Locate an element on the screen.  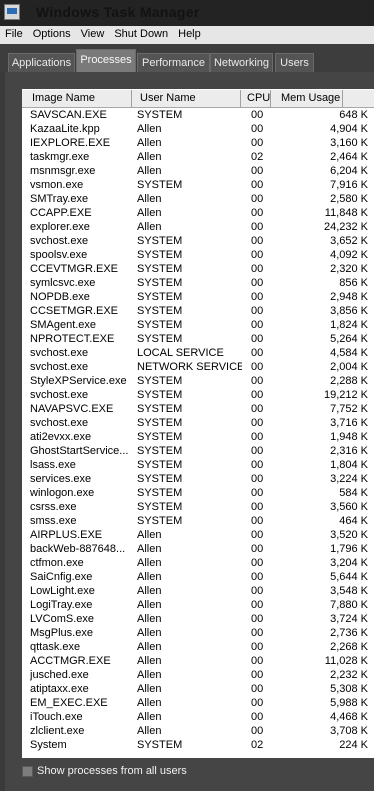
table-row: ctfmon.exe Allen 00 3,204 K is located at coordinates (198, 563).